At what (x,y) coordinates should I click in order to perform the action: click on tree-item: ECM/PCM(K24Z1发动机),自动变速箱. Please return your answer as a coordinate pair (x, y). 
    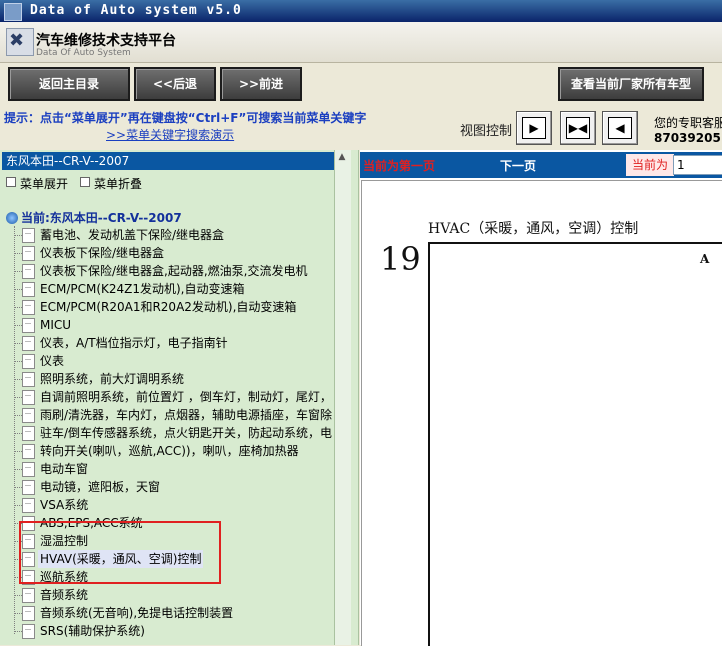
    Looking at the image, I should click on (174, 289).